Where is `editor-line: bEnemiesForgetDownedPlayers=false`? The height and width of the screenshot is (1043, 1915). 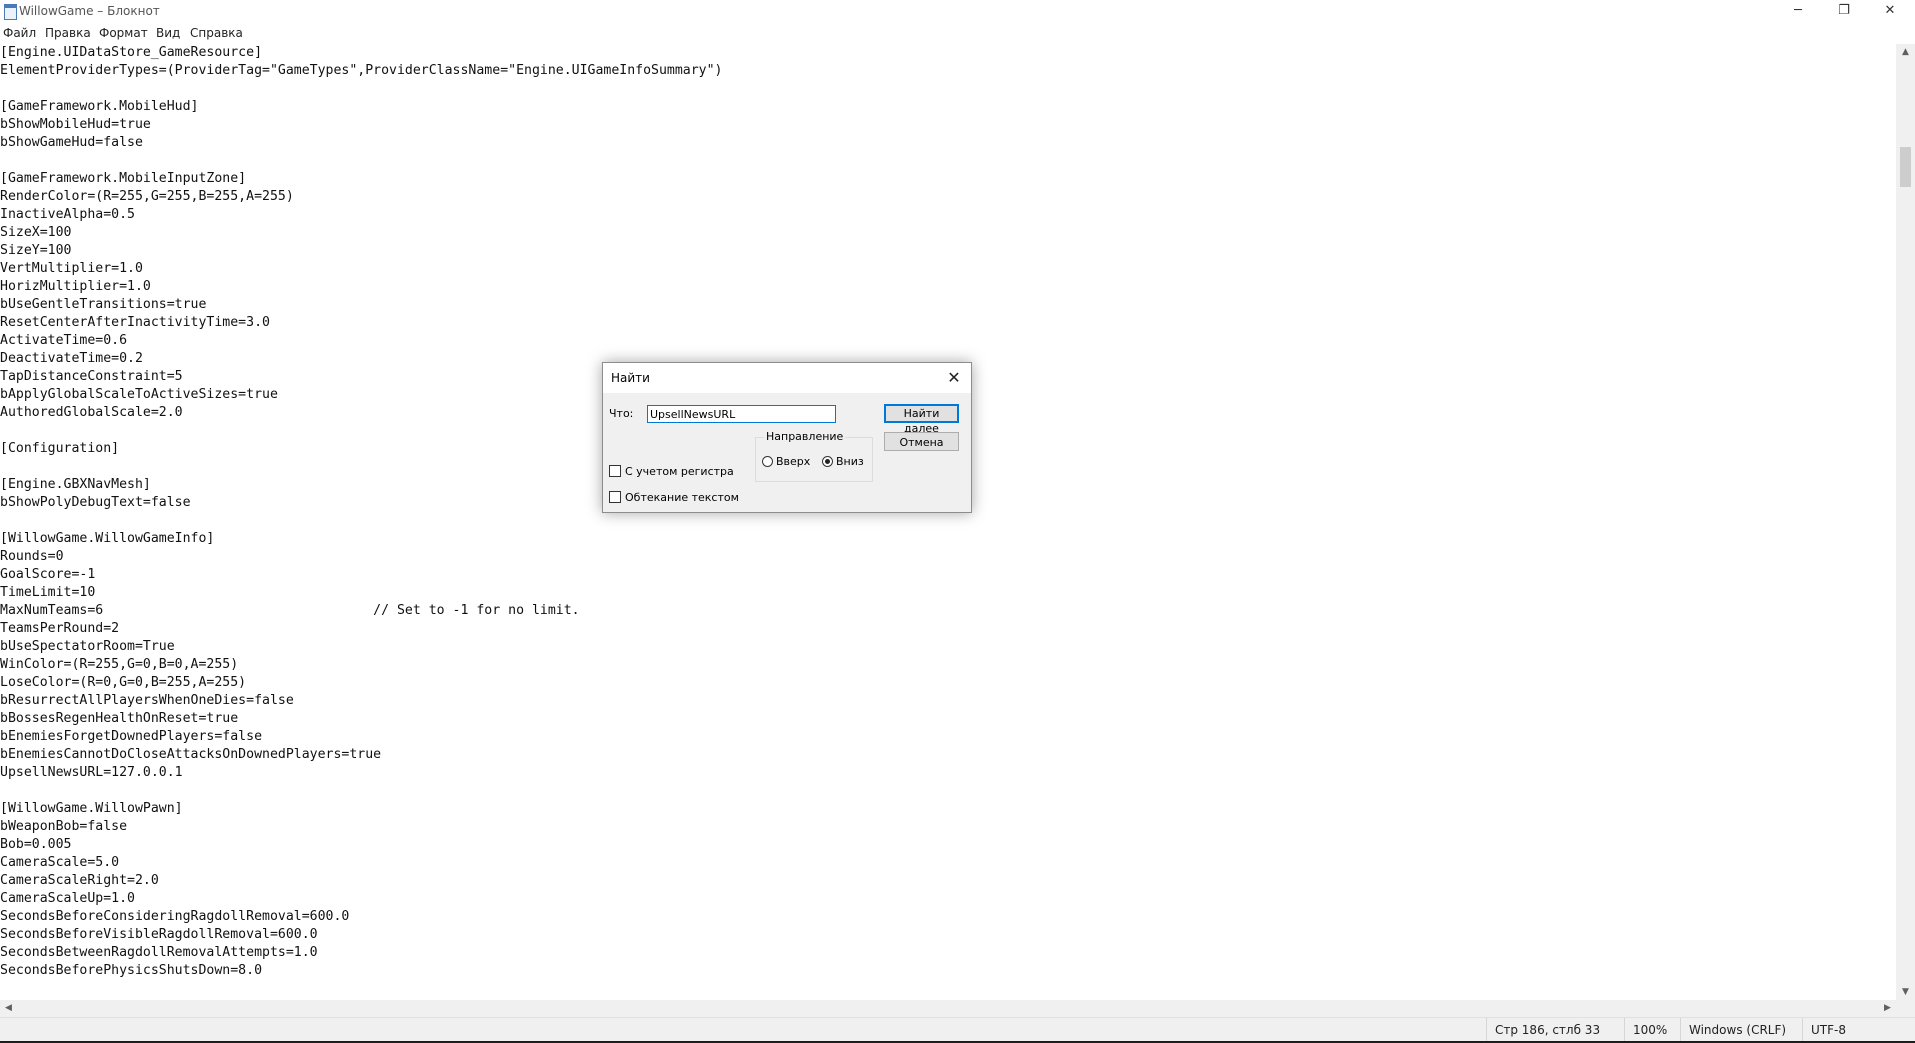
editor-line: bEnemiesForgetDownedPlayers=false is located at coordinates (131, 736).